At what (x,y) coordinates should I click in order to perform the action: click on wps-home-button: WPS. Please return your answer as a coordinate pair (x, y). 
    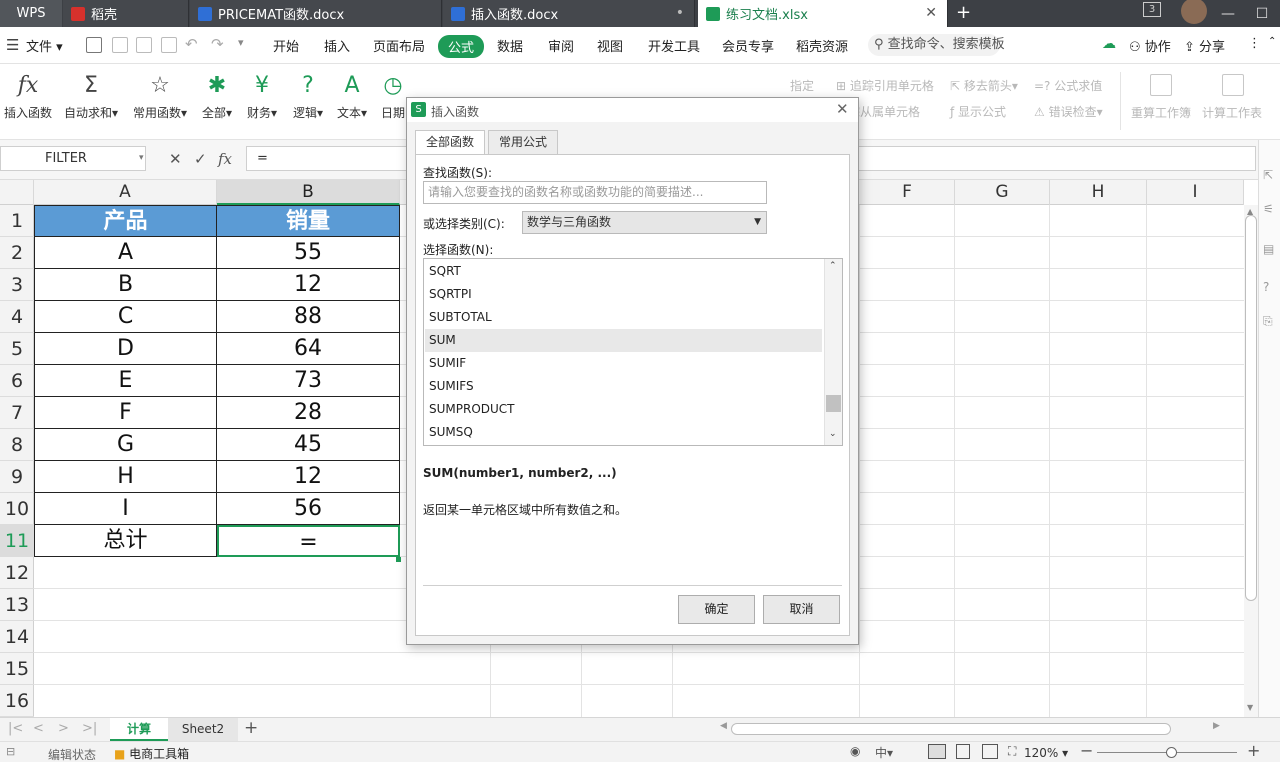
    Looking at the image, I should click on (31, 13).